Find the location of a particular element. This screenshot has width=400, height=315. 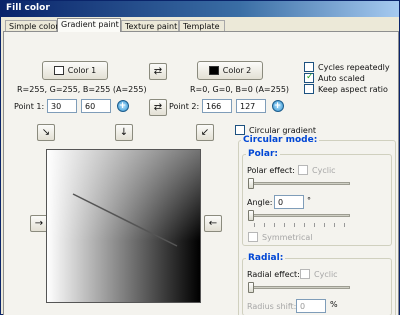

circular-gradient-checkbox: Circular gradient is located at coordinates (275, 130).